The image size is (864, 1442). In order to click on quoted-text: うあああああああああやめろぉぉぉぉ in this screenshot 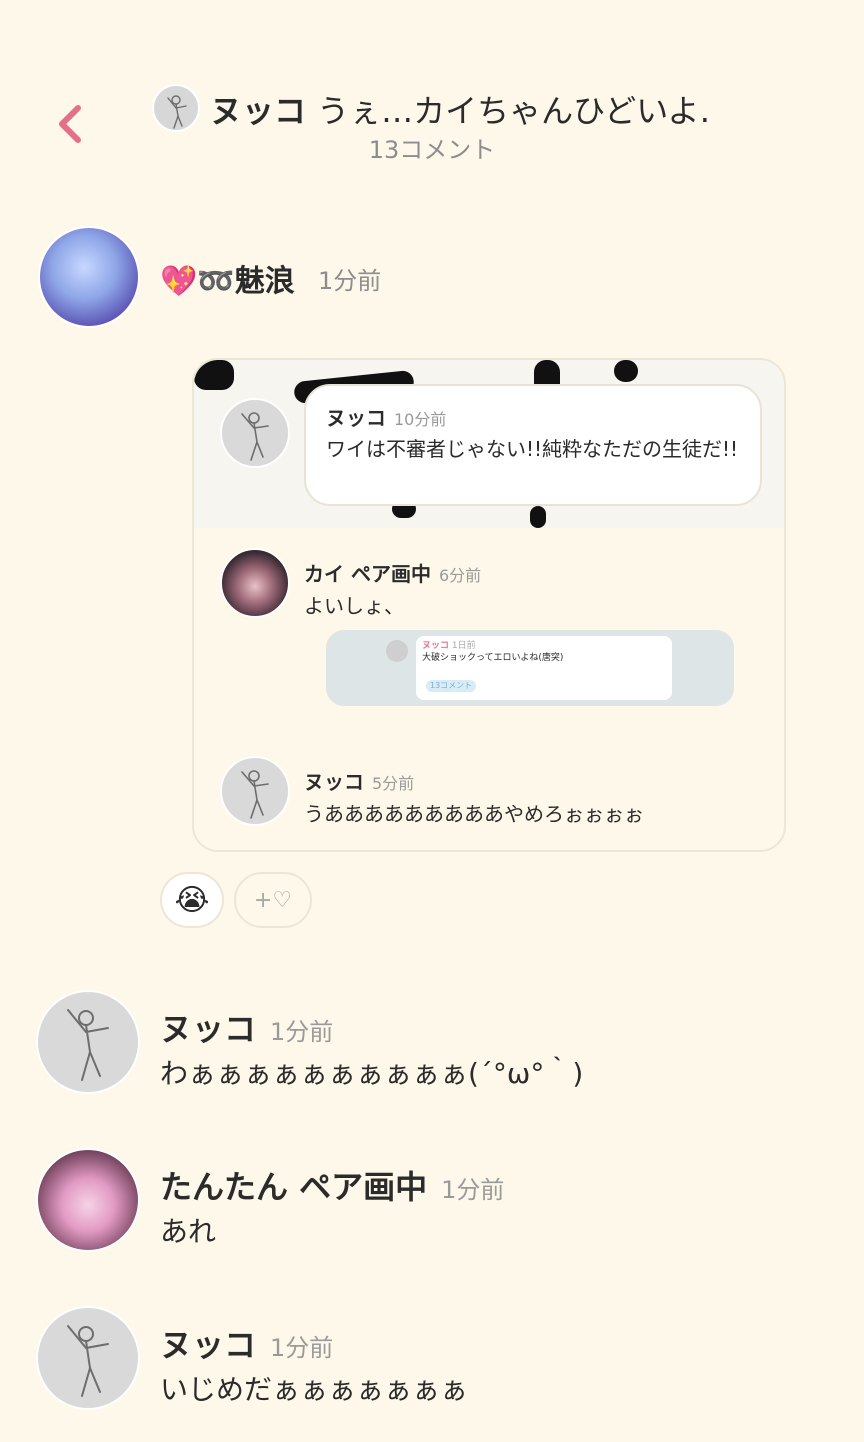, I will do `click(474, 814)`.